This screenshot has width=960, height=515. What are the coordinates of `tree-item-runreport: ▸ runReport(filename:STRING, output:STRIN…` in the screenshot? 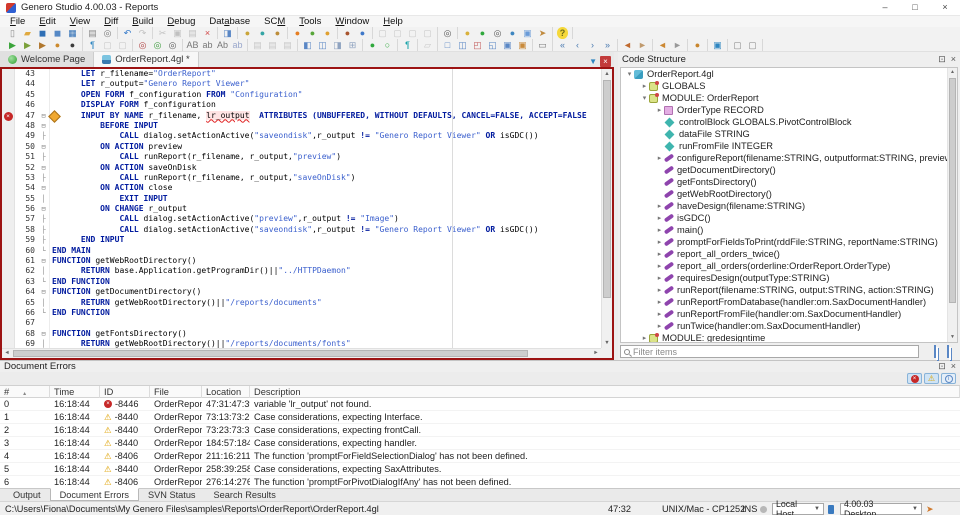 It's located at (789, 290).